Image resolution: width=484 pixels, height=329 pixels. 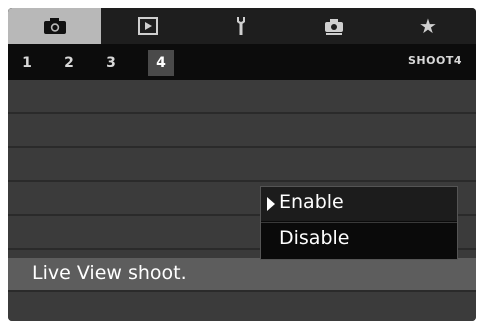 I want to click on option-disable: Disable, so click(x=359, y=240).